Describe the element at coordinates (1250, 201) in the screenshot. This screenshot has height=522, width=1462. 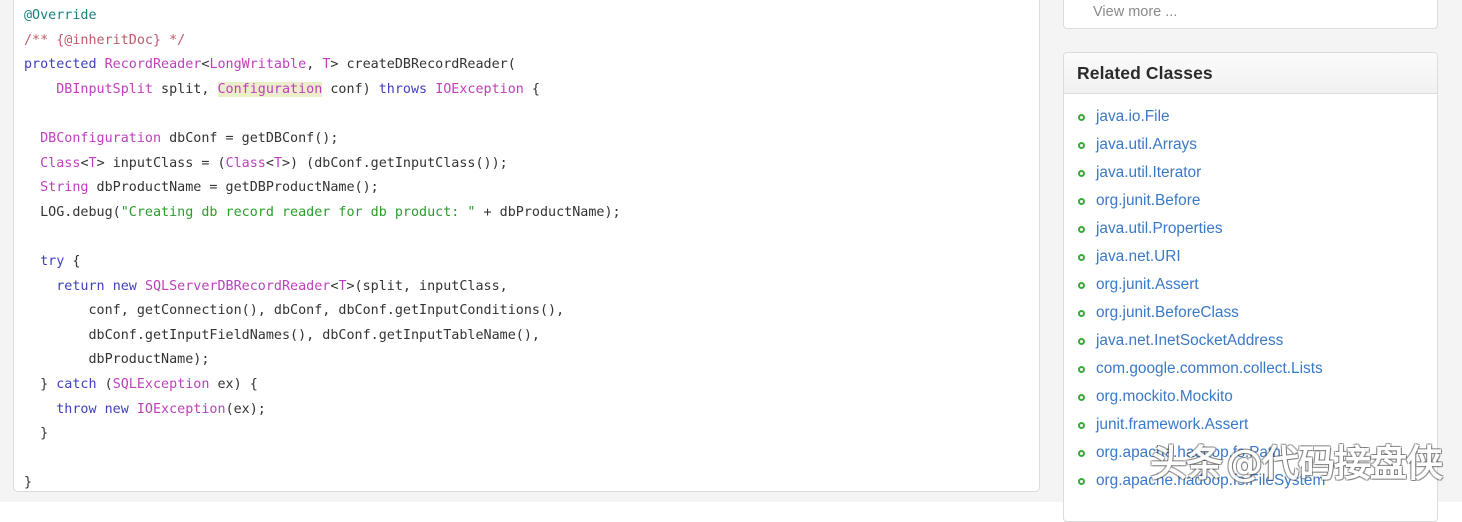
I see `related-class-item: org.junit.Before` at that location.